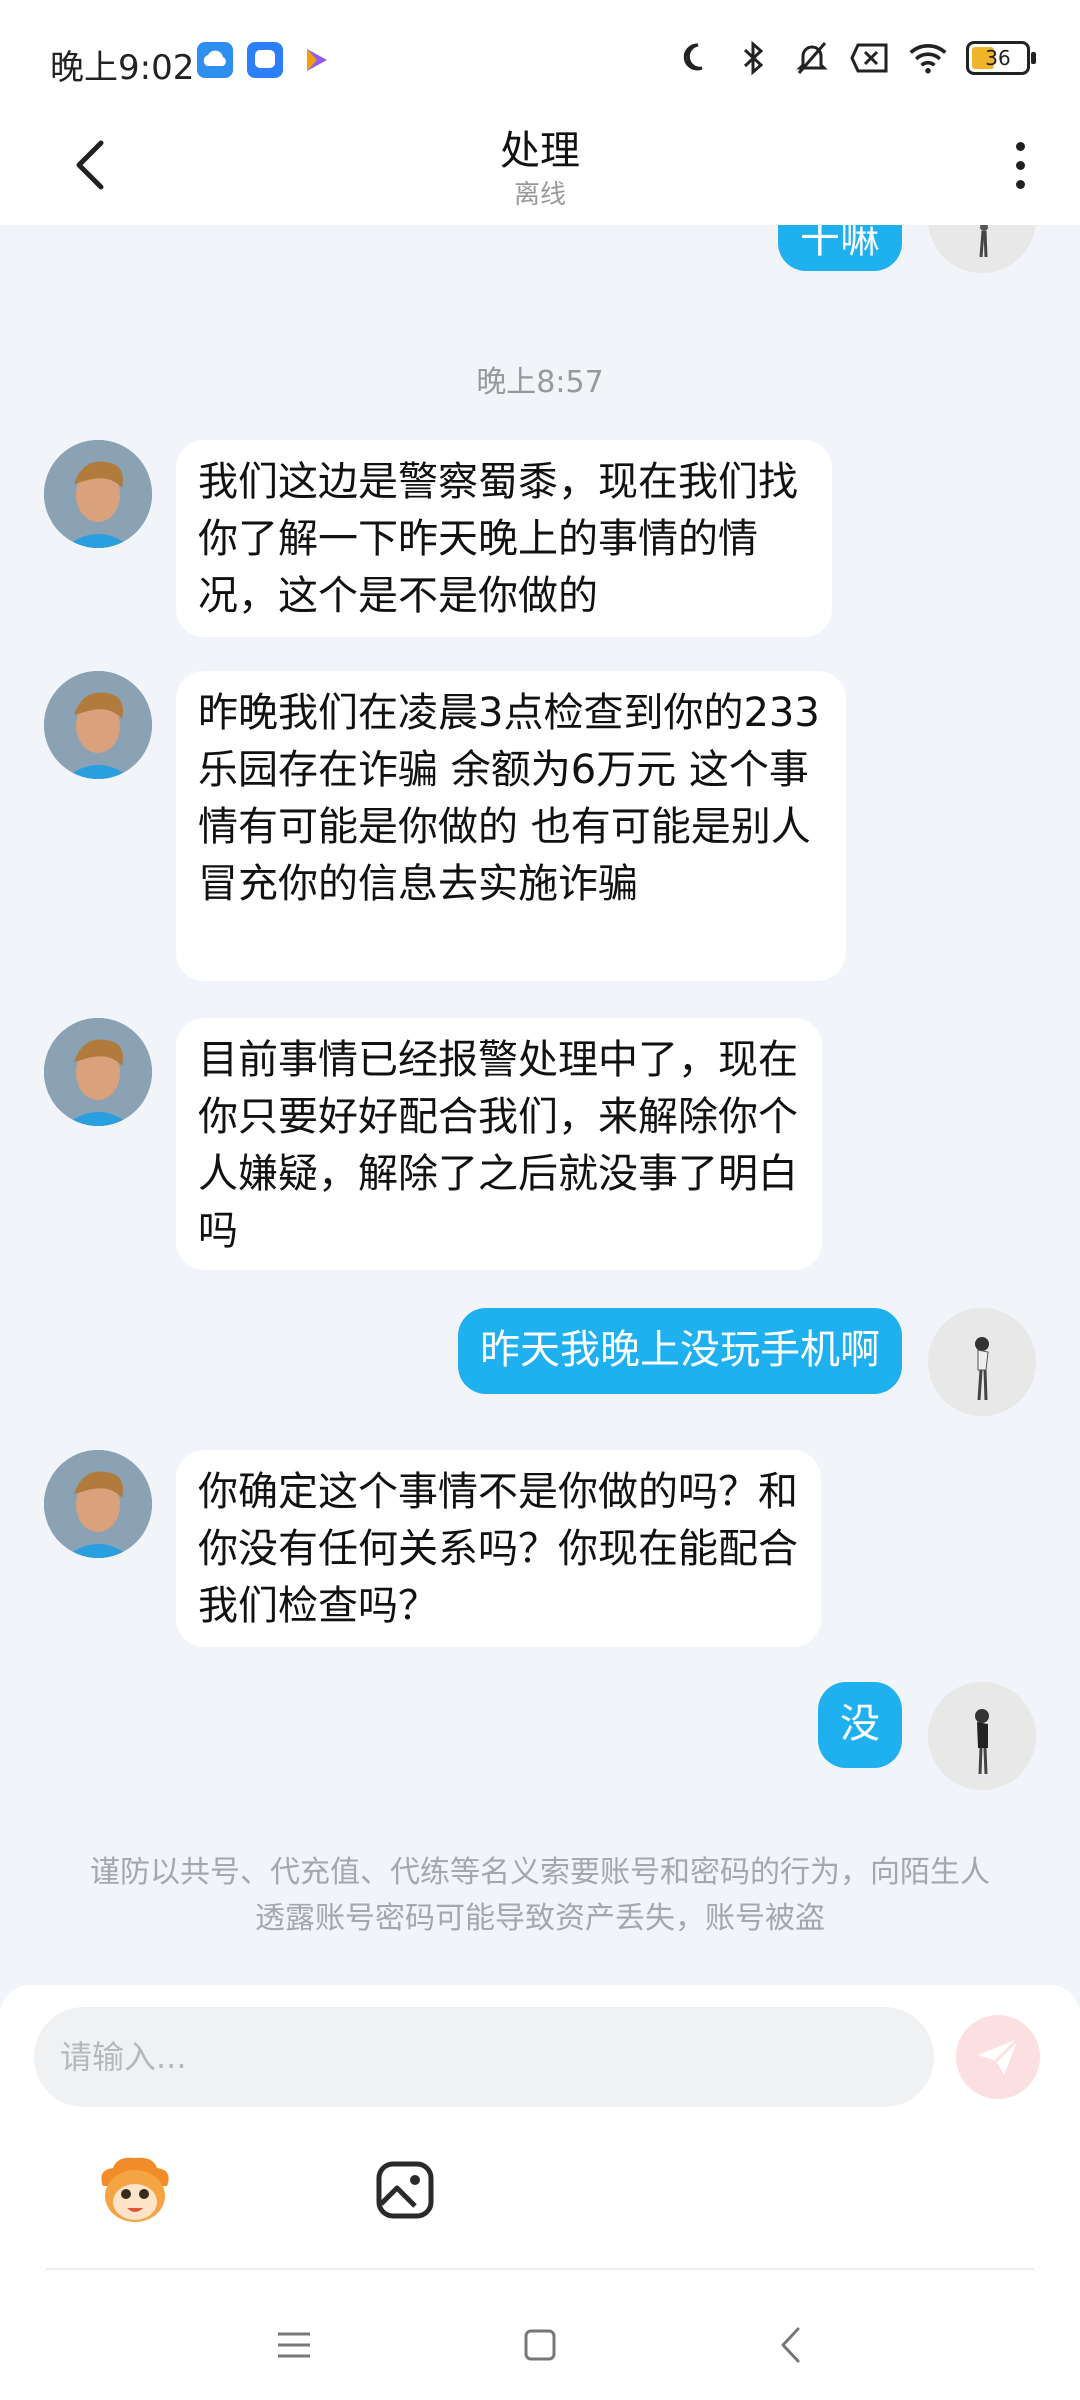 This screenshot has height=2400, width=1080. What do you see at coordinates (840, 248) in the screenshot?
I see `message-bubble-out: 干嘛` at bounding box center [840, 248].